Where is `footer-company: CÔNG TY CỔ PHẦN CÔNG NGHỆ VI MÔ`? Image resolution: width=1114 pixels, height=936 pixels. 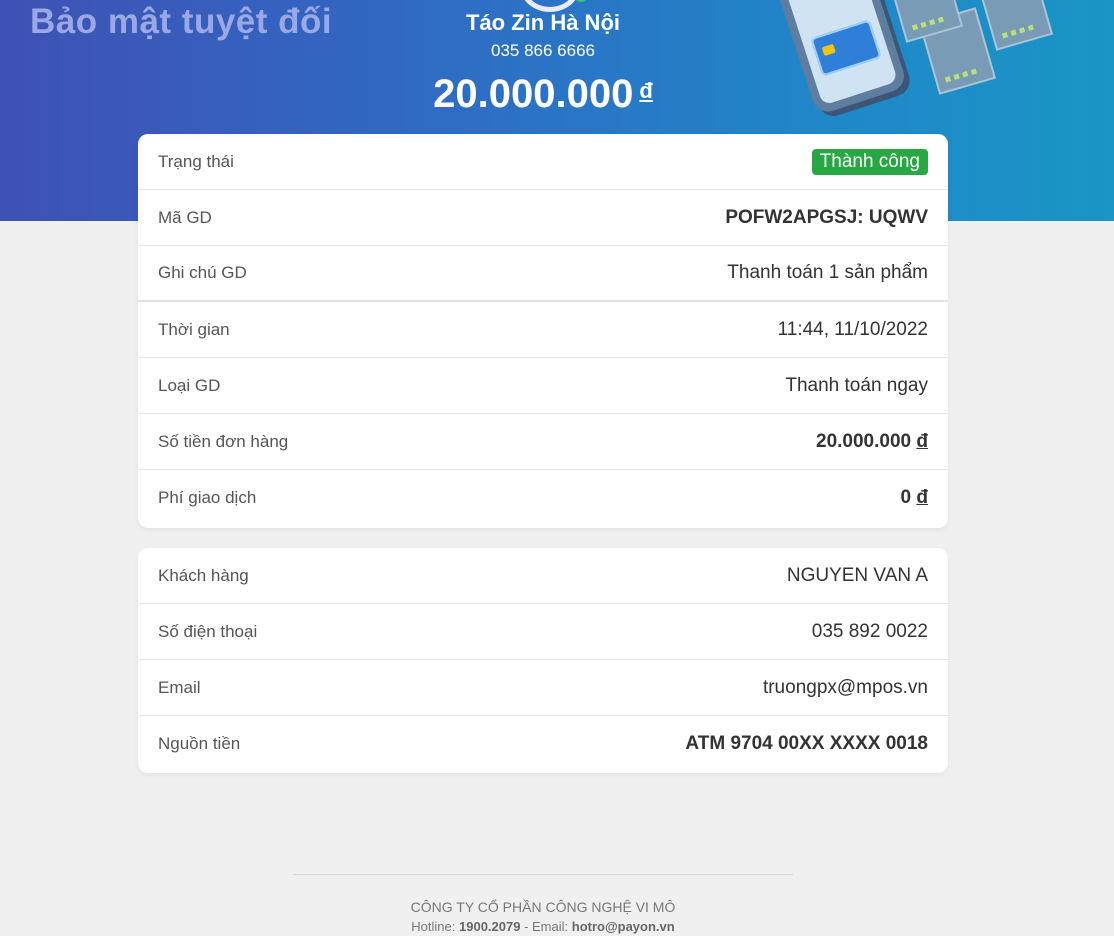 footer-company: CÔNG TY CỔ PHẦN CÔNG NGHỆ VI MÔ is located at coordinates (543, 907).